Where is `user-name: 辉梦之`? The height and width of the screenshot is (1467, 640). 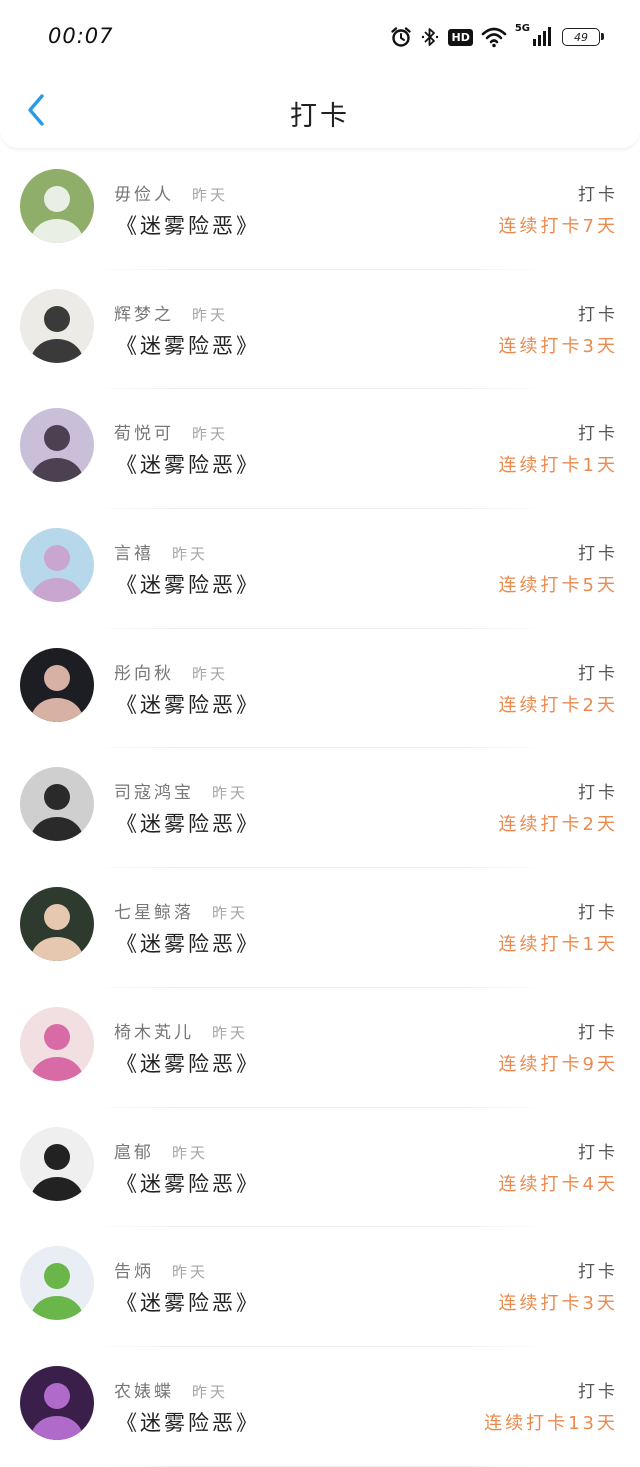
user-name: 辉梦之 is located at coordinates (144, 315).